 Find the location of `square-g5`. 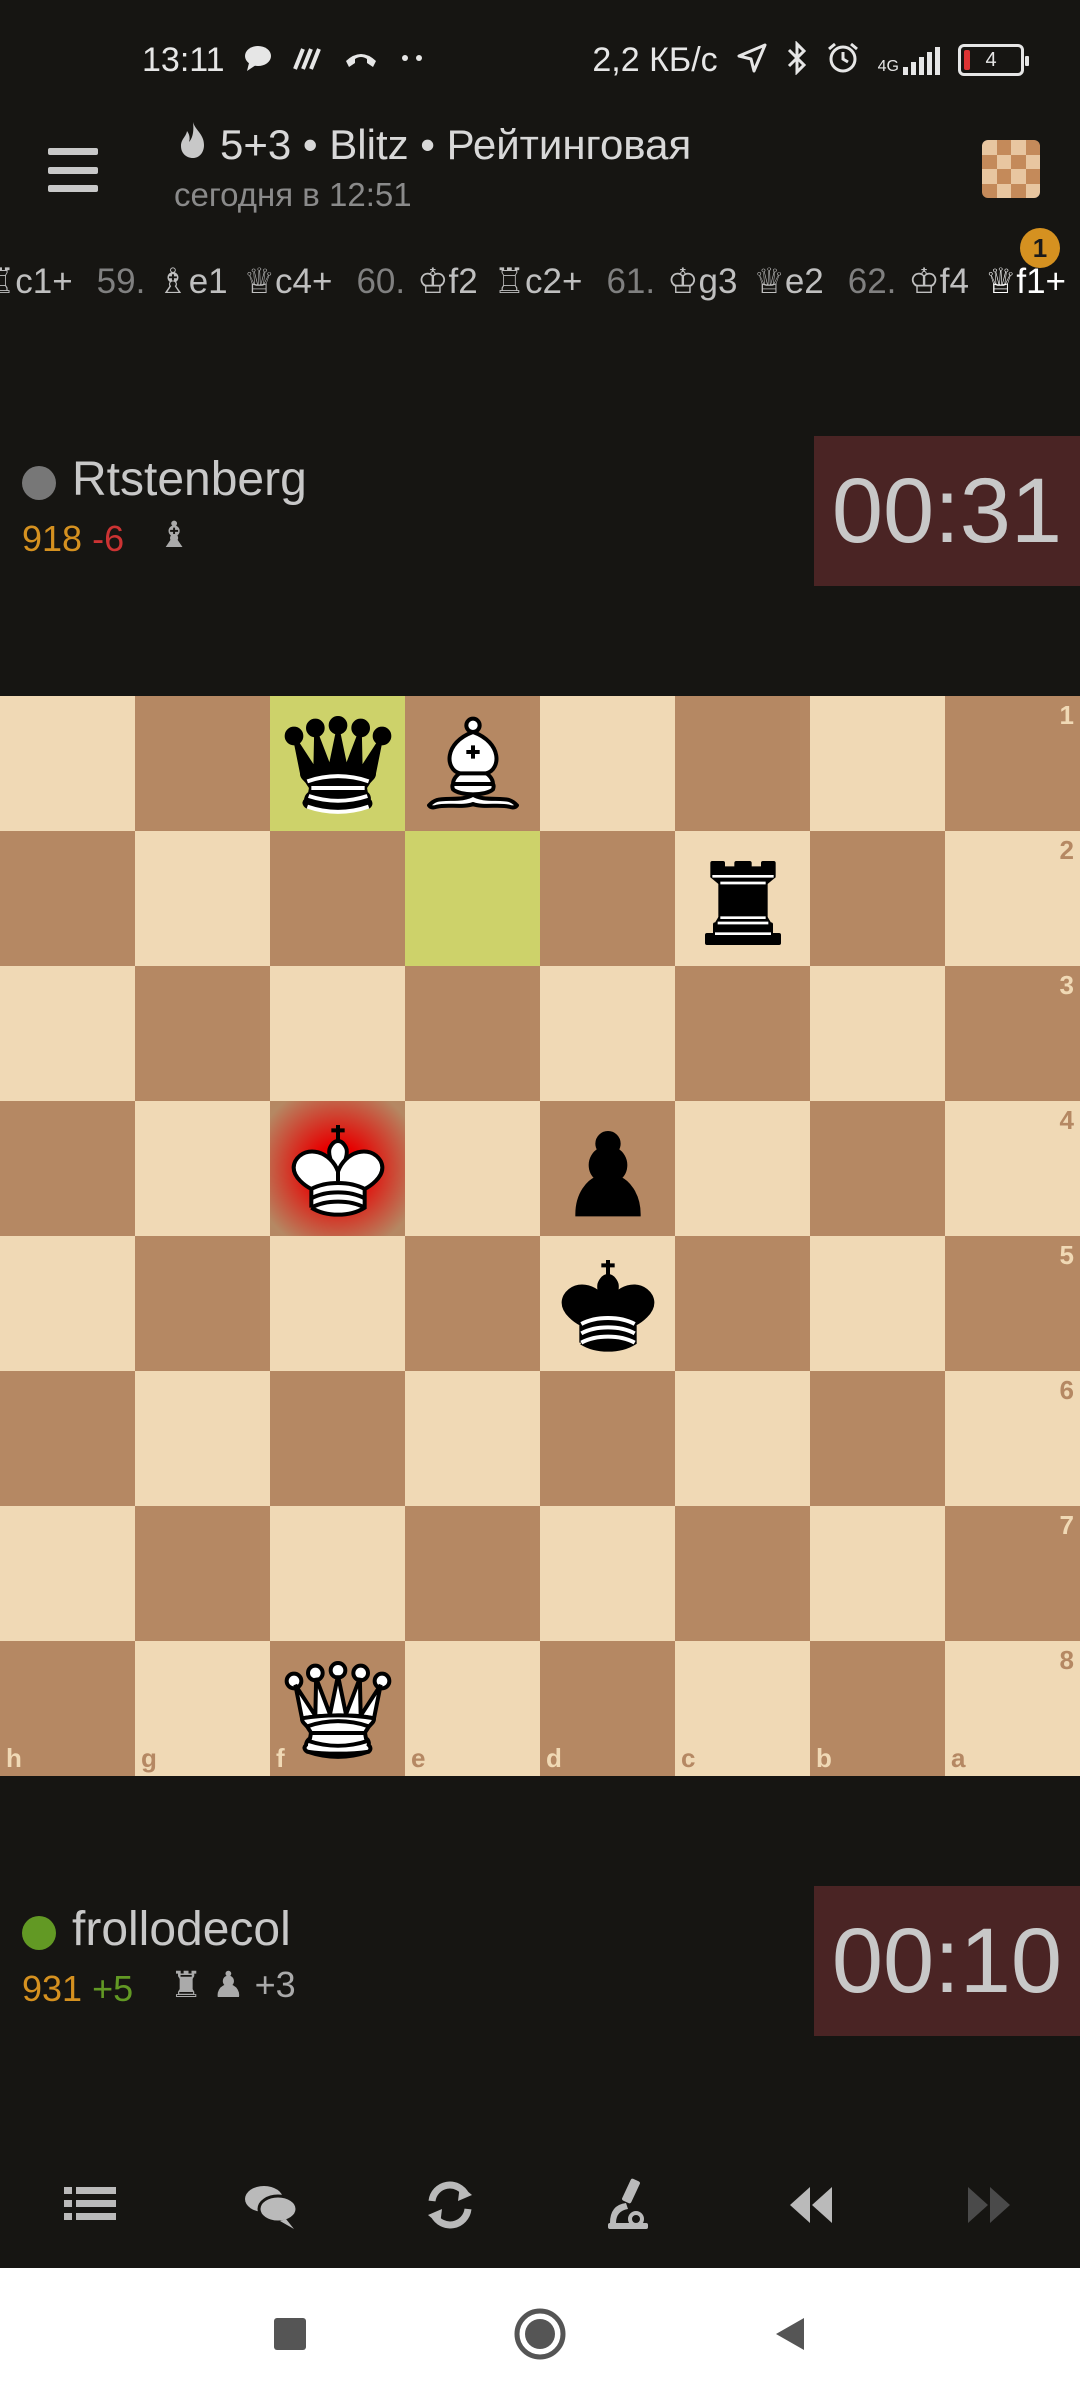

square-g5 is located at coordinates (202, 1303).